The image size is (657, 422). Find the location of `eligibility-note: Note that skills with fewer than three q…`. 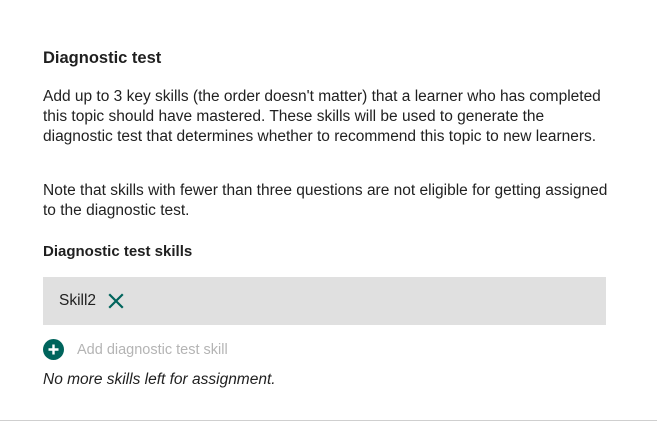

eligibility-note: Note that skills with fewer than three q… is located at coordinates (325, 200).